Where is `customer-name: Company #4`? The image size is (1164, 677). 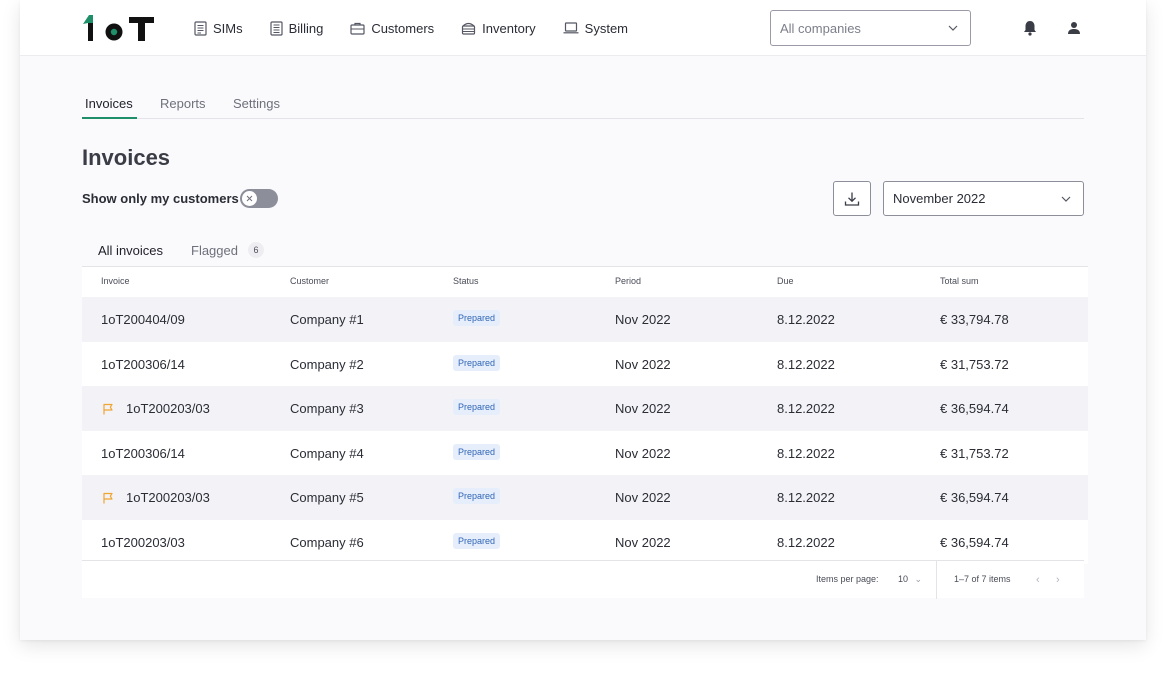
customer-name: Company #4 is located at coordinates (327, 453).